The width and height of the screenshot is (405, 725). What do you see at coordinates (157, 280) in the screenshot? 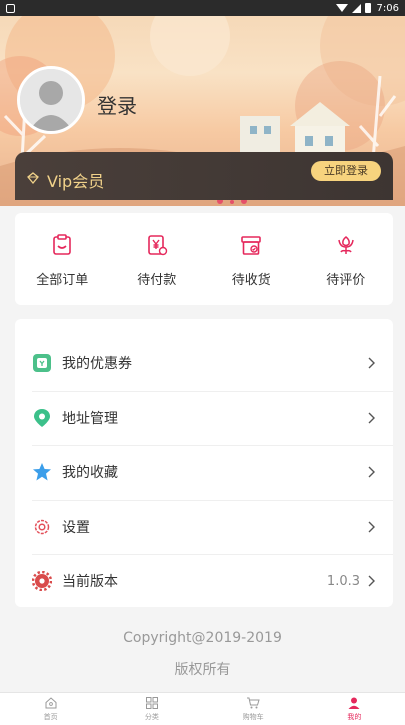
I see `order-label: 待付款` at bounding box center [157, 280].